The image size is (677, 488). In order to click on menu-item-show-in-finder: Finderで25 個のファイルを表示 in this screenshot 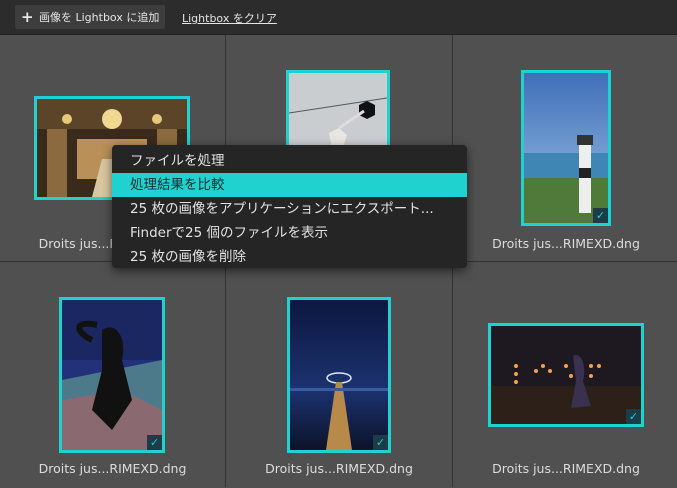, I will do `click(289, 233)`.